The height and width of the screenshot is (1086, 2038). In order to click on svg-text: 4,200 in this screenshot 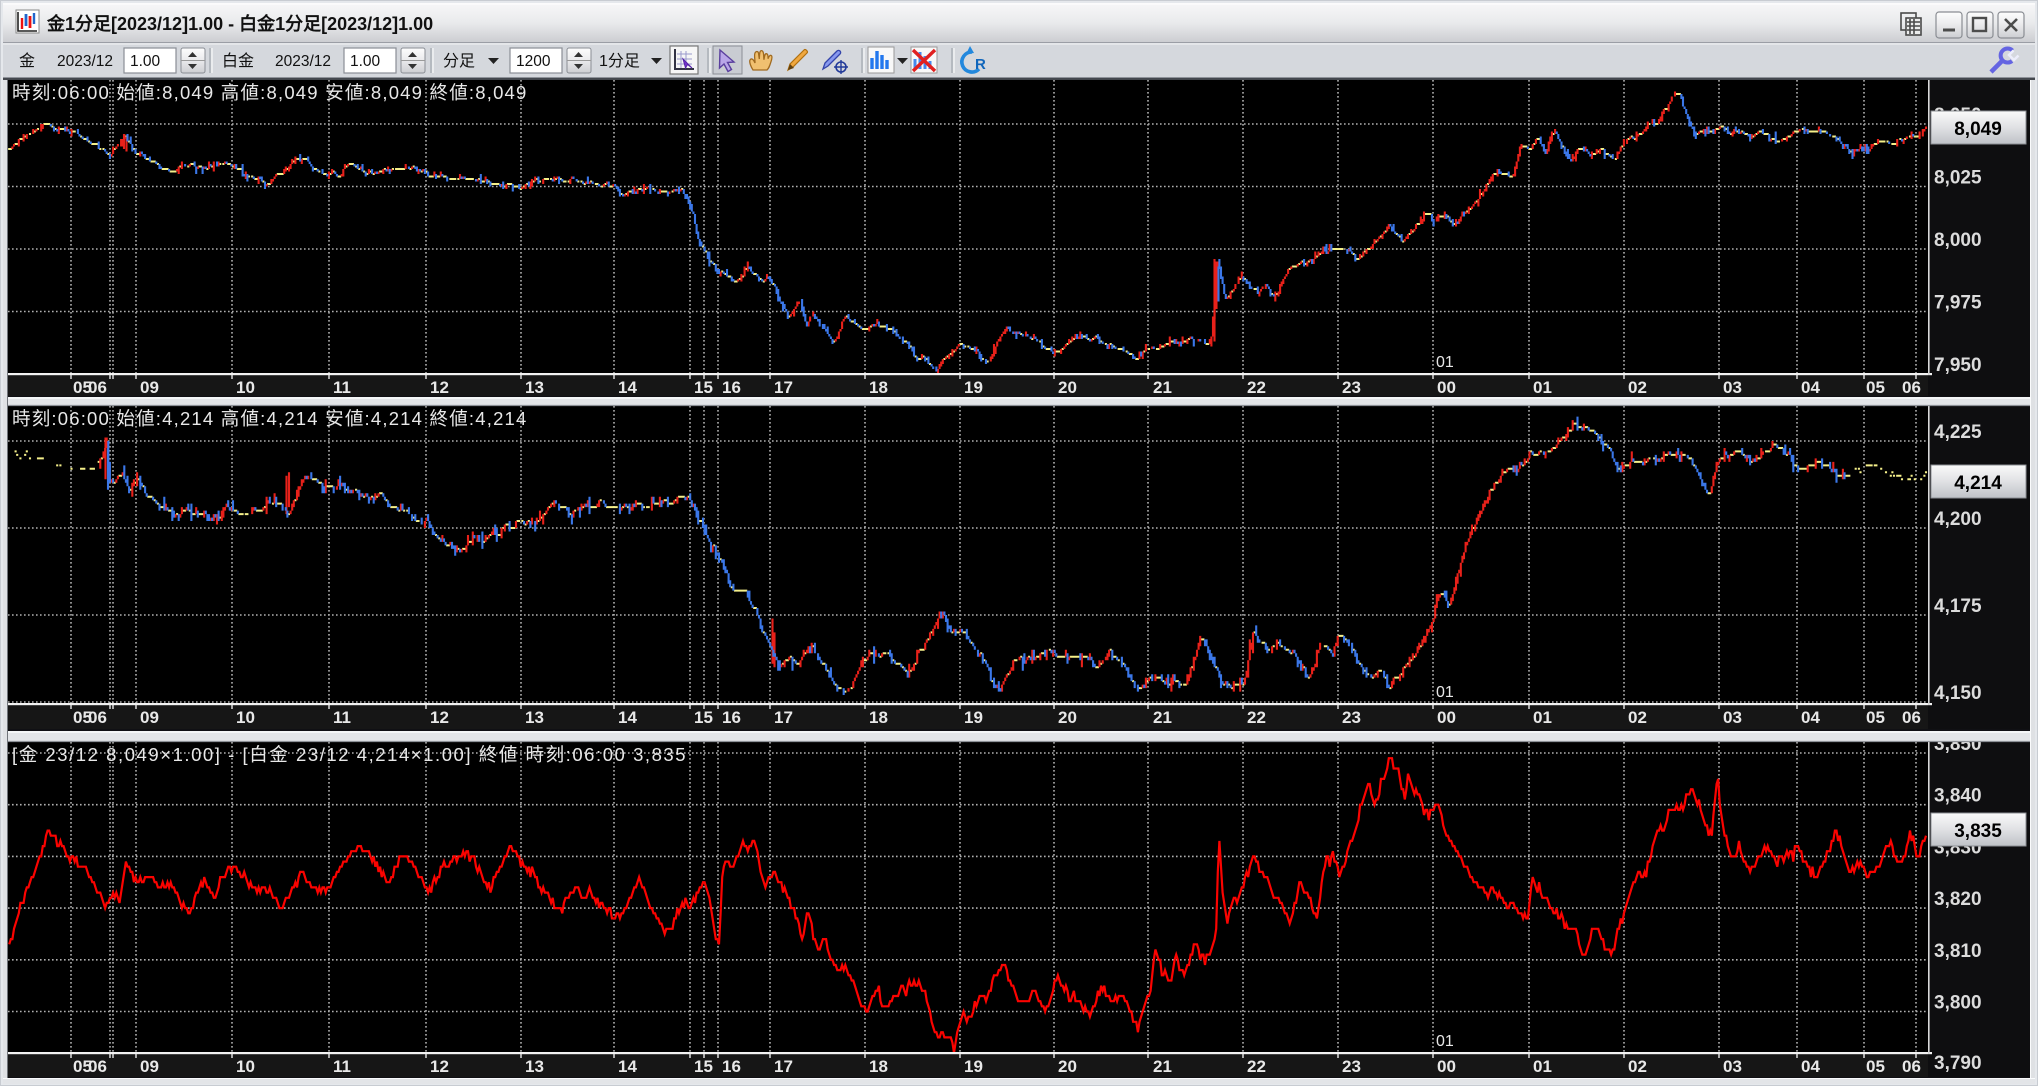, I will do `click(1958, 519)`.